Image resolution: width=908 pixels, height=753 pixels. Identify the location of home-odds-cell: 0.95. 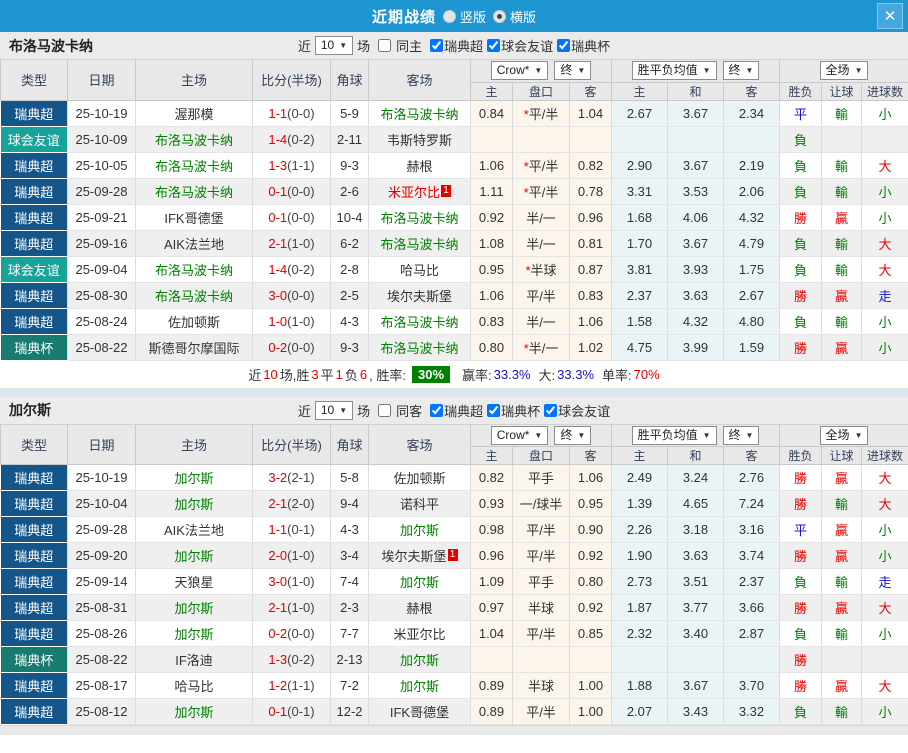
(491, 269).